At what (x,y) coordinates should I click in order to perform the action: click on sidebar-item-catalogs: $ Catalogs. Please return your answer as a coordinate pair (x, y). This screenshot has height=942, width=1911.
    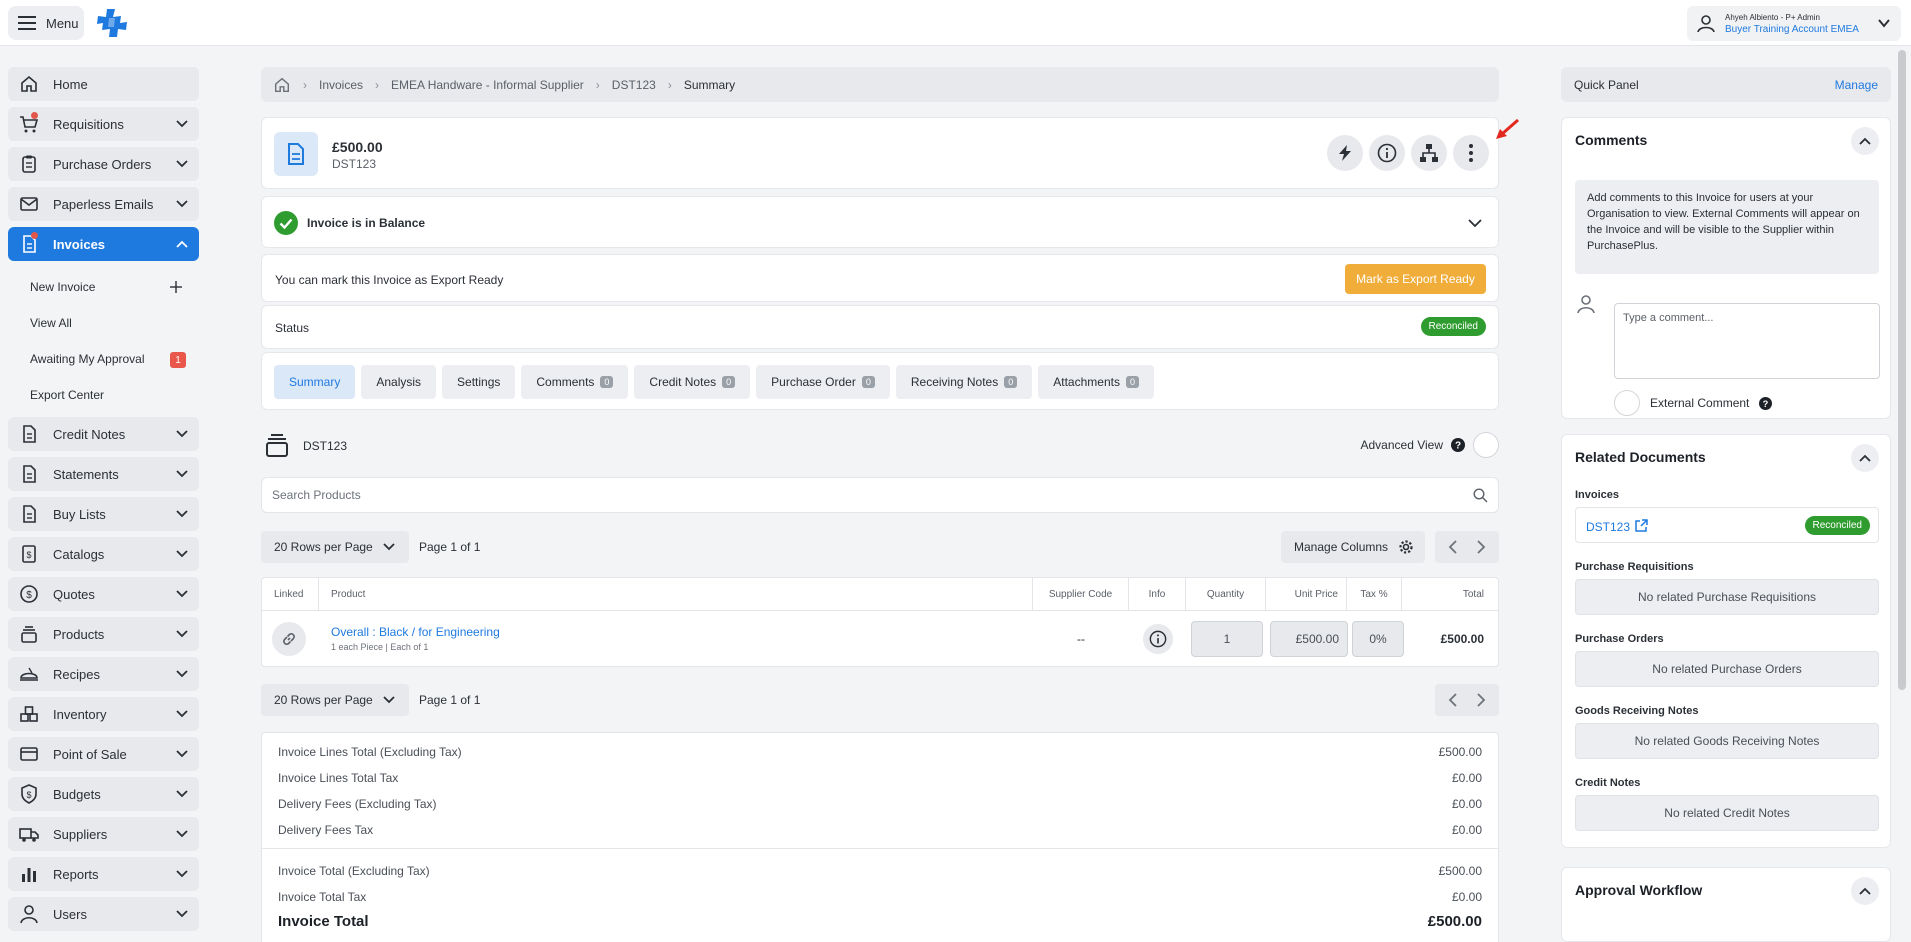
    Looking at the image, I should click on (103, 554).